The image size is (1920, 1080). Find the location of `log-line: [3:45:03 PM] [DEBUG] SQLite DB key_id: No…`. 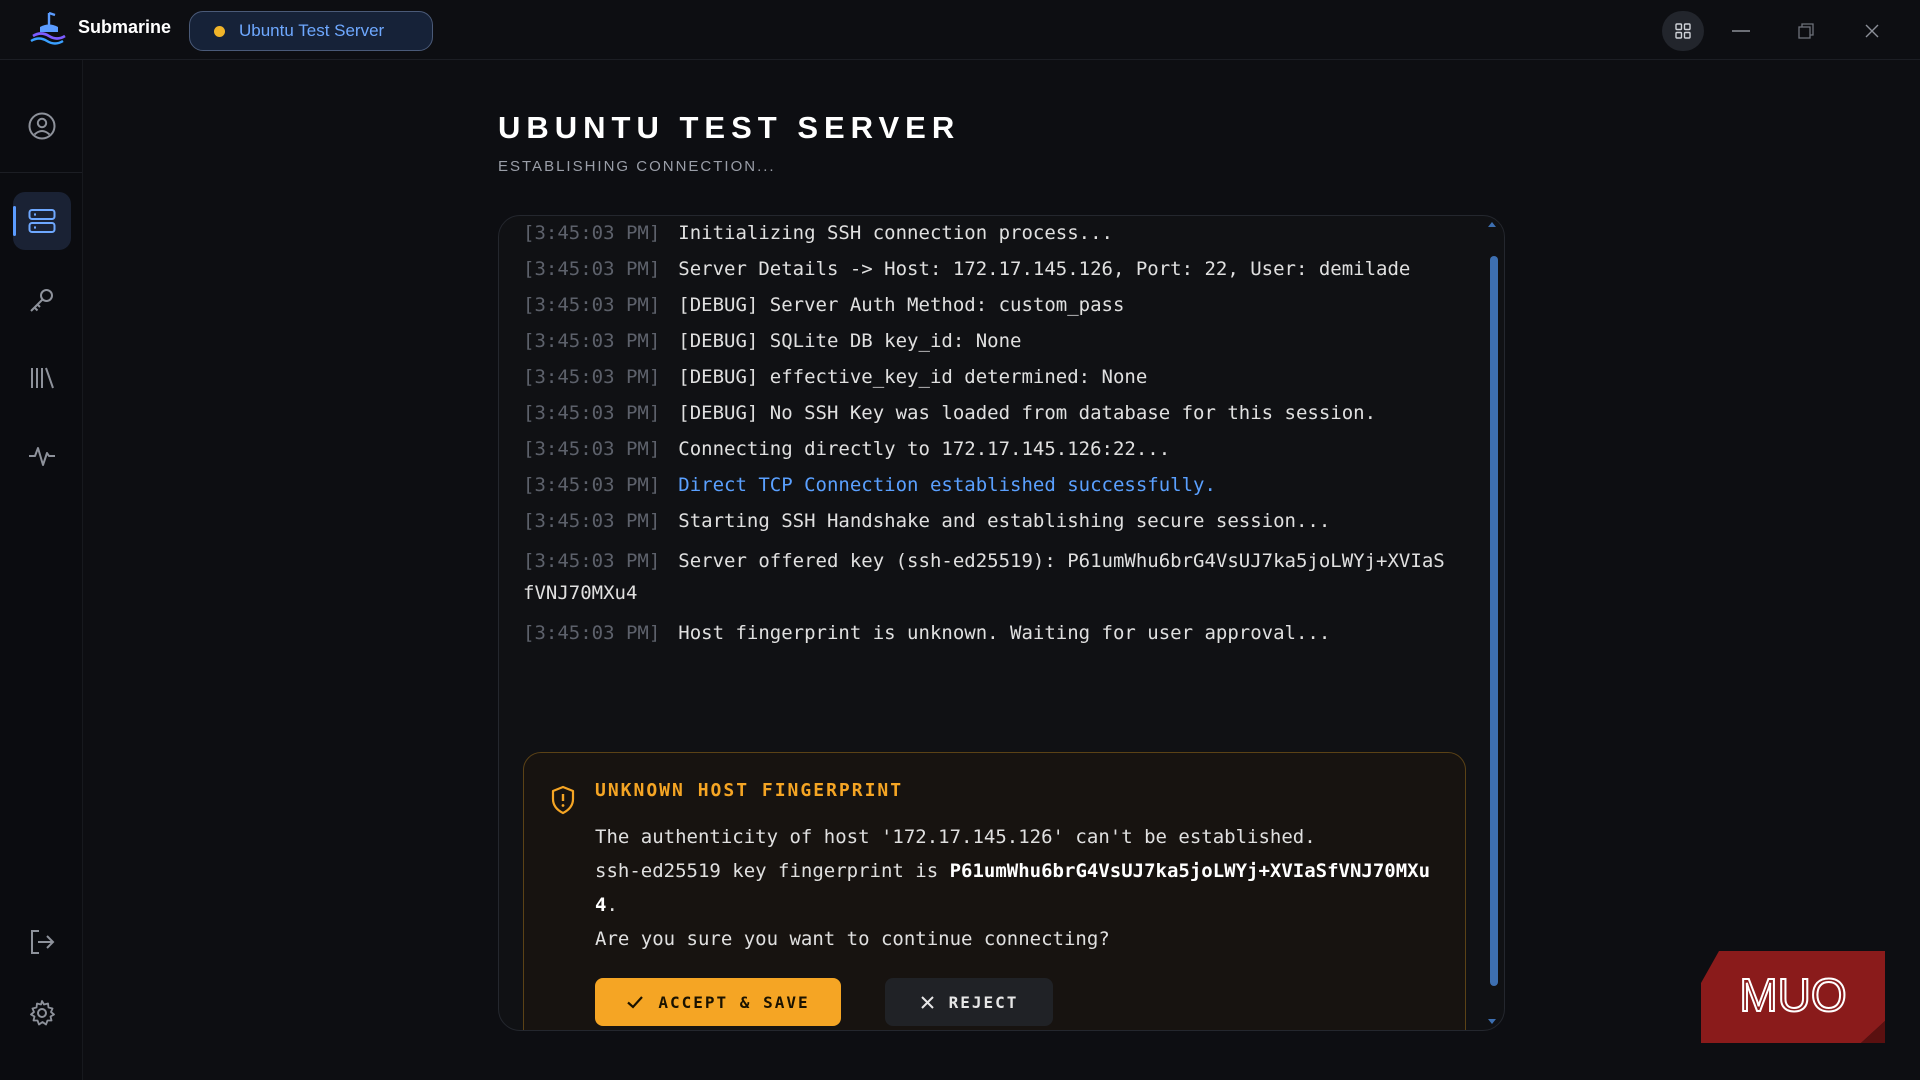

log-line: [3:45:03 PM] [DEBUG] SQLite DB key_id: No… is located at coordinates (988, 341).